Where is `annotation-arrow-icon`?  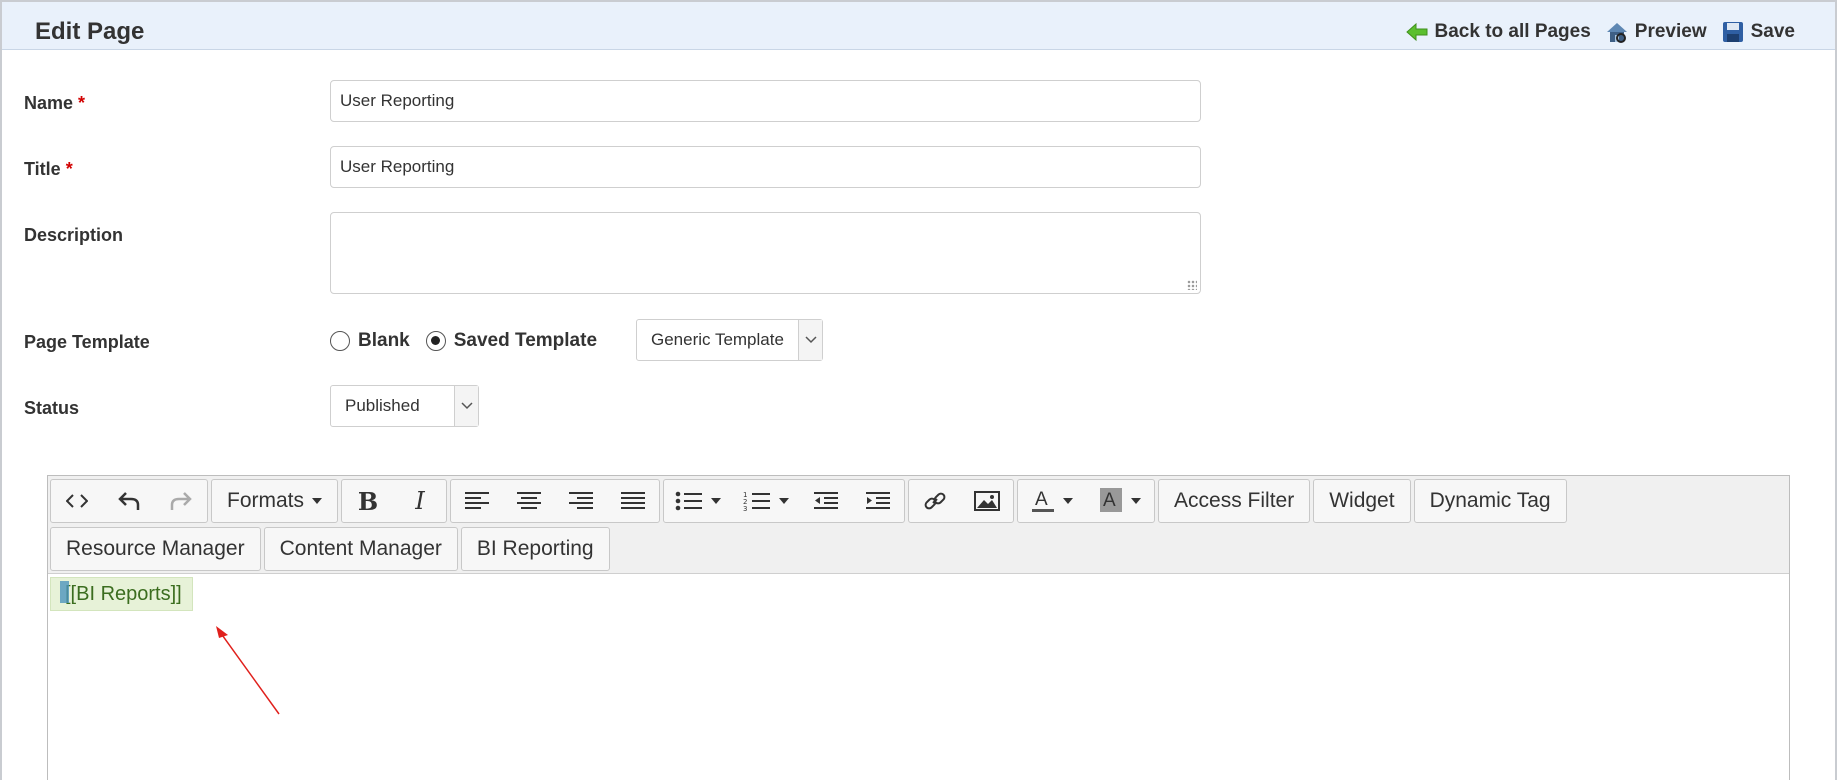
annotation-arrow-icon is located at coordinates (248, 670).